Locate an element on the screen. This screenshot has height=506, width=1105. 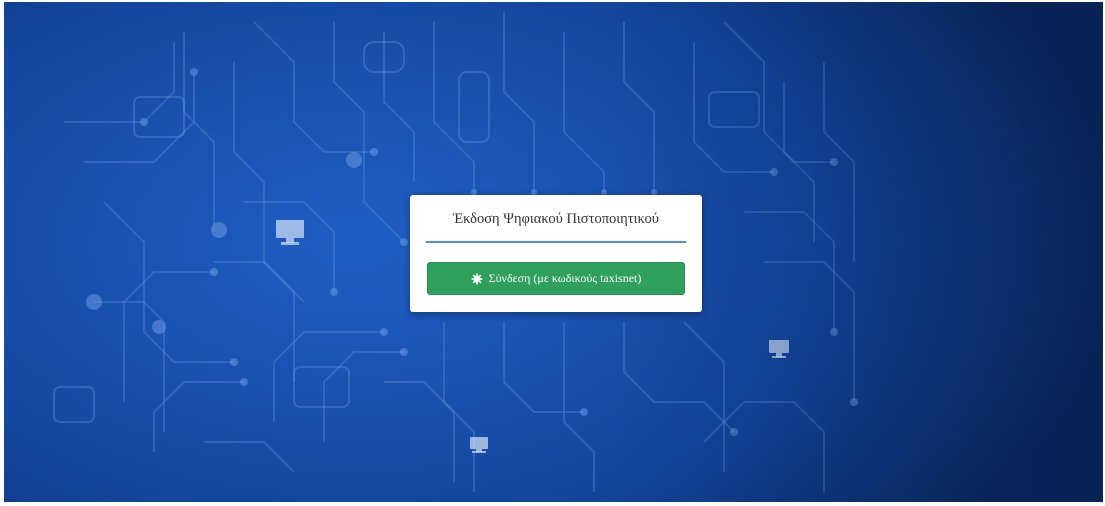
cog-icon is located at coordinates (477, 278).